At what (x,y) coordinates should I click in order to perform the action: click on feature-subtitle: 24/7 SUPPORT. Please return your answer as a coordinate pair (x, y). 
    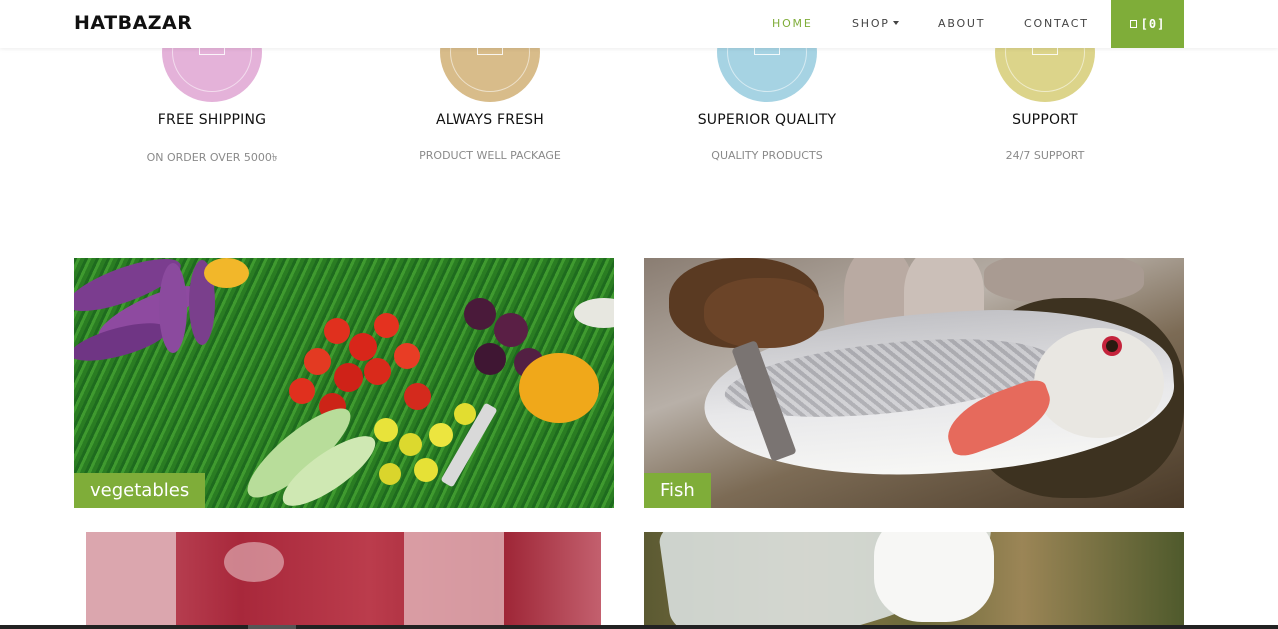
    Looking at the image, I should click on (1045, 155).